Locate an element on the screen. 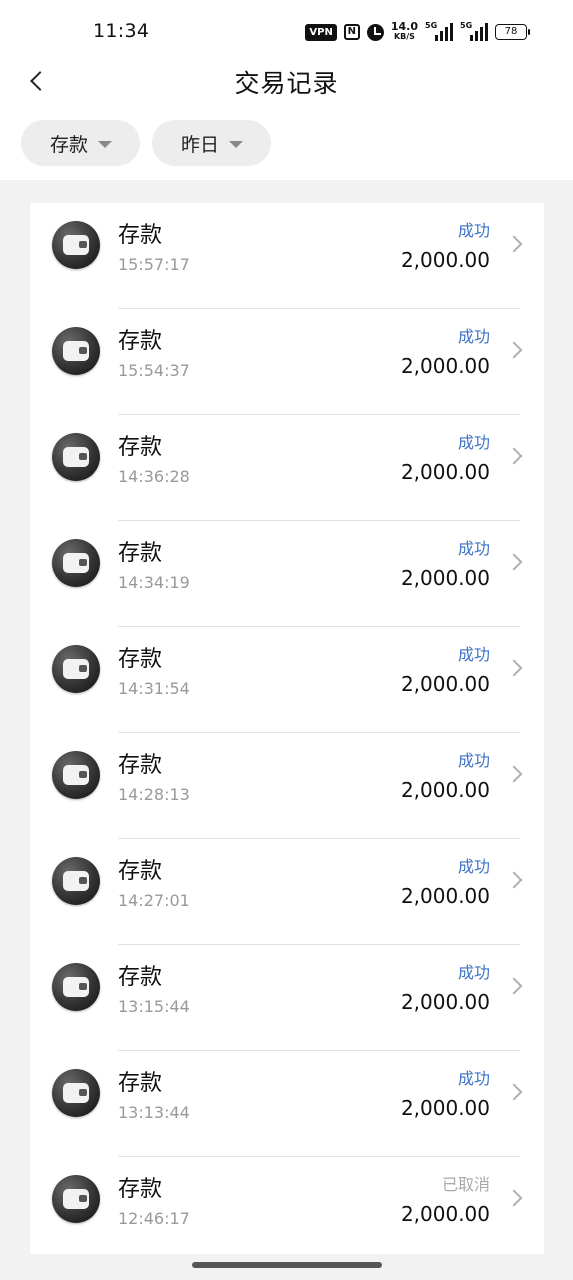 The height and width of the screenshot is (1280, 573). transaction-time: 14:36:28 is located at coordinates (154, 476).